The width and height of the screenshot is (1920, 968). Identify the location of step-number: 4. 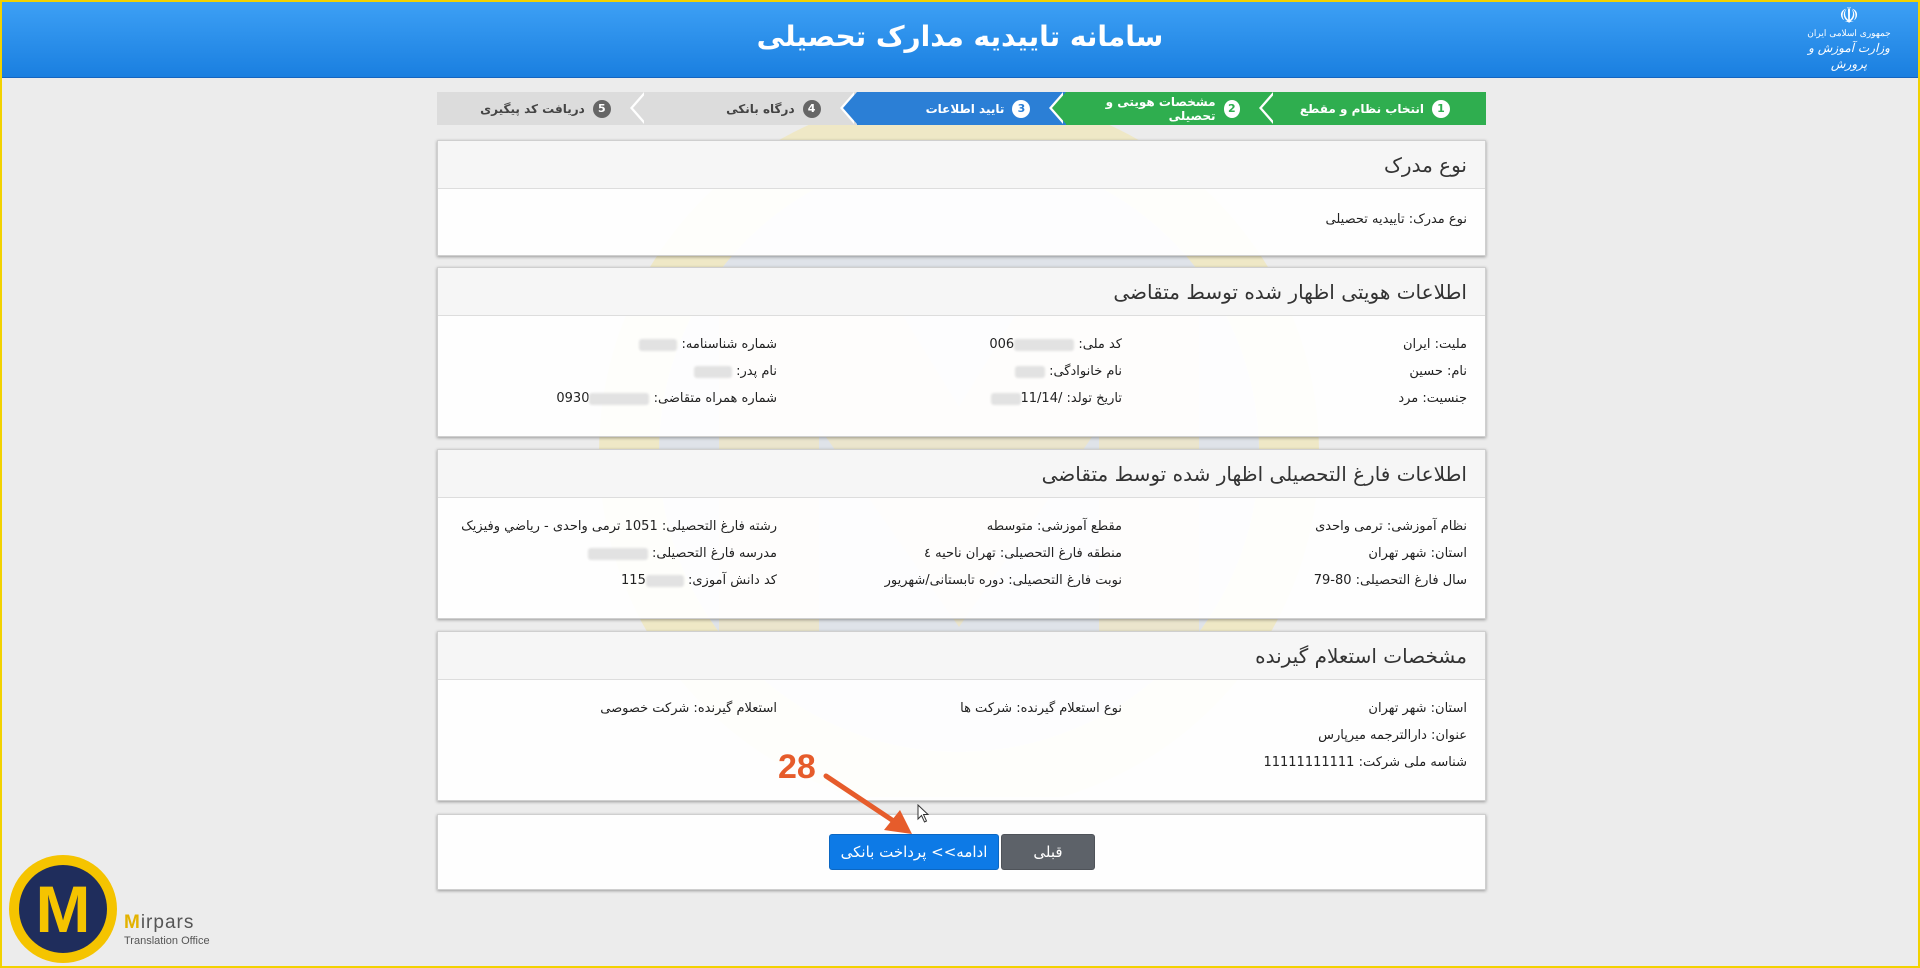
(811, 108).